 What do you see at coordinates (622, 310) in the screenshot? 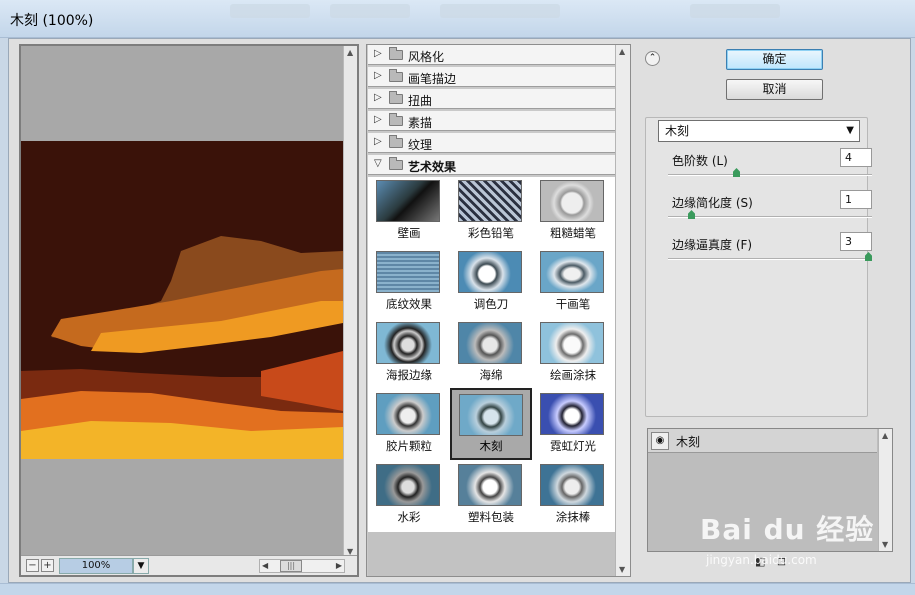
I see `gallery-vertical-scrollbar: ▲ ▼` at bounding box center [622, 310].